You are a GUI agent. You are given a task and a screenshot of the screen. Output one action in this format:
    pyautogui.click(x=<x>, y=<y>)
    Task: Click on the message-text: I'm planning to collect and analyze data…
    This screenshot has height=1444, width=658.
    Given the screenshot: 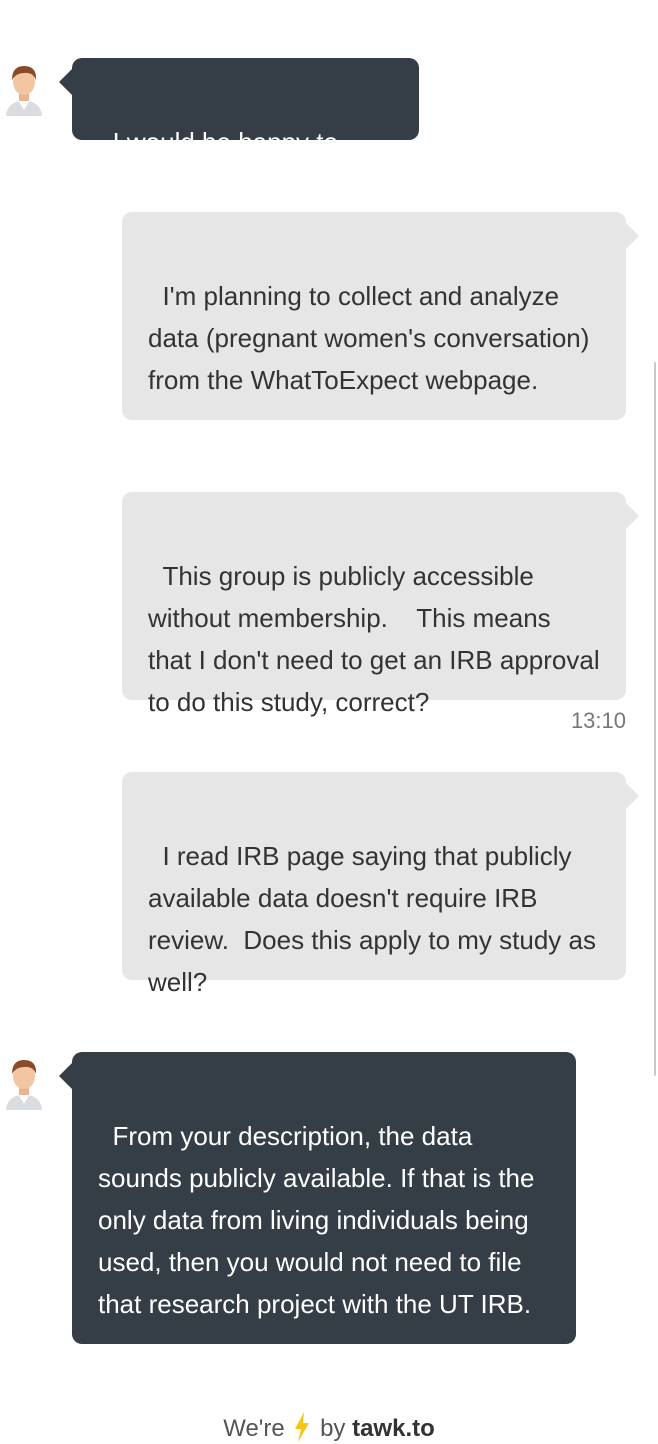 What is the action you would take?
    pyautogui.click(x=372, y=338)
    